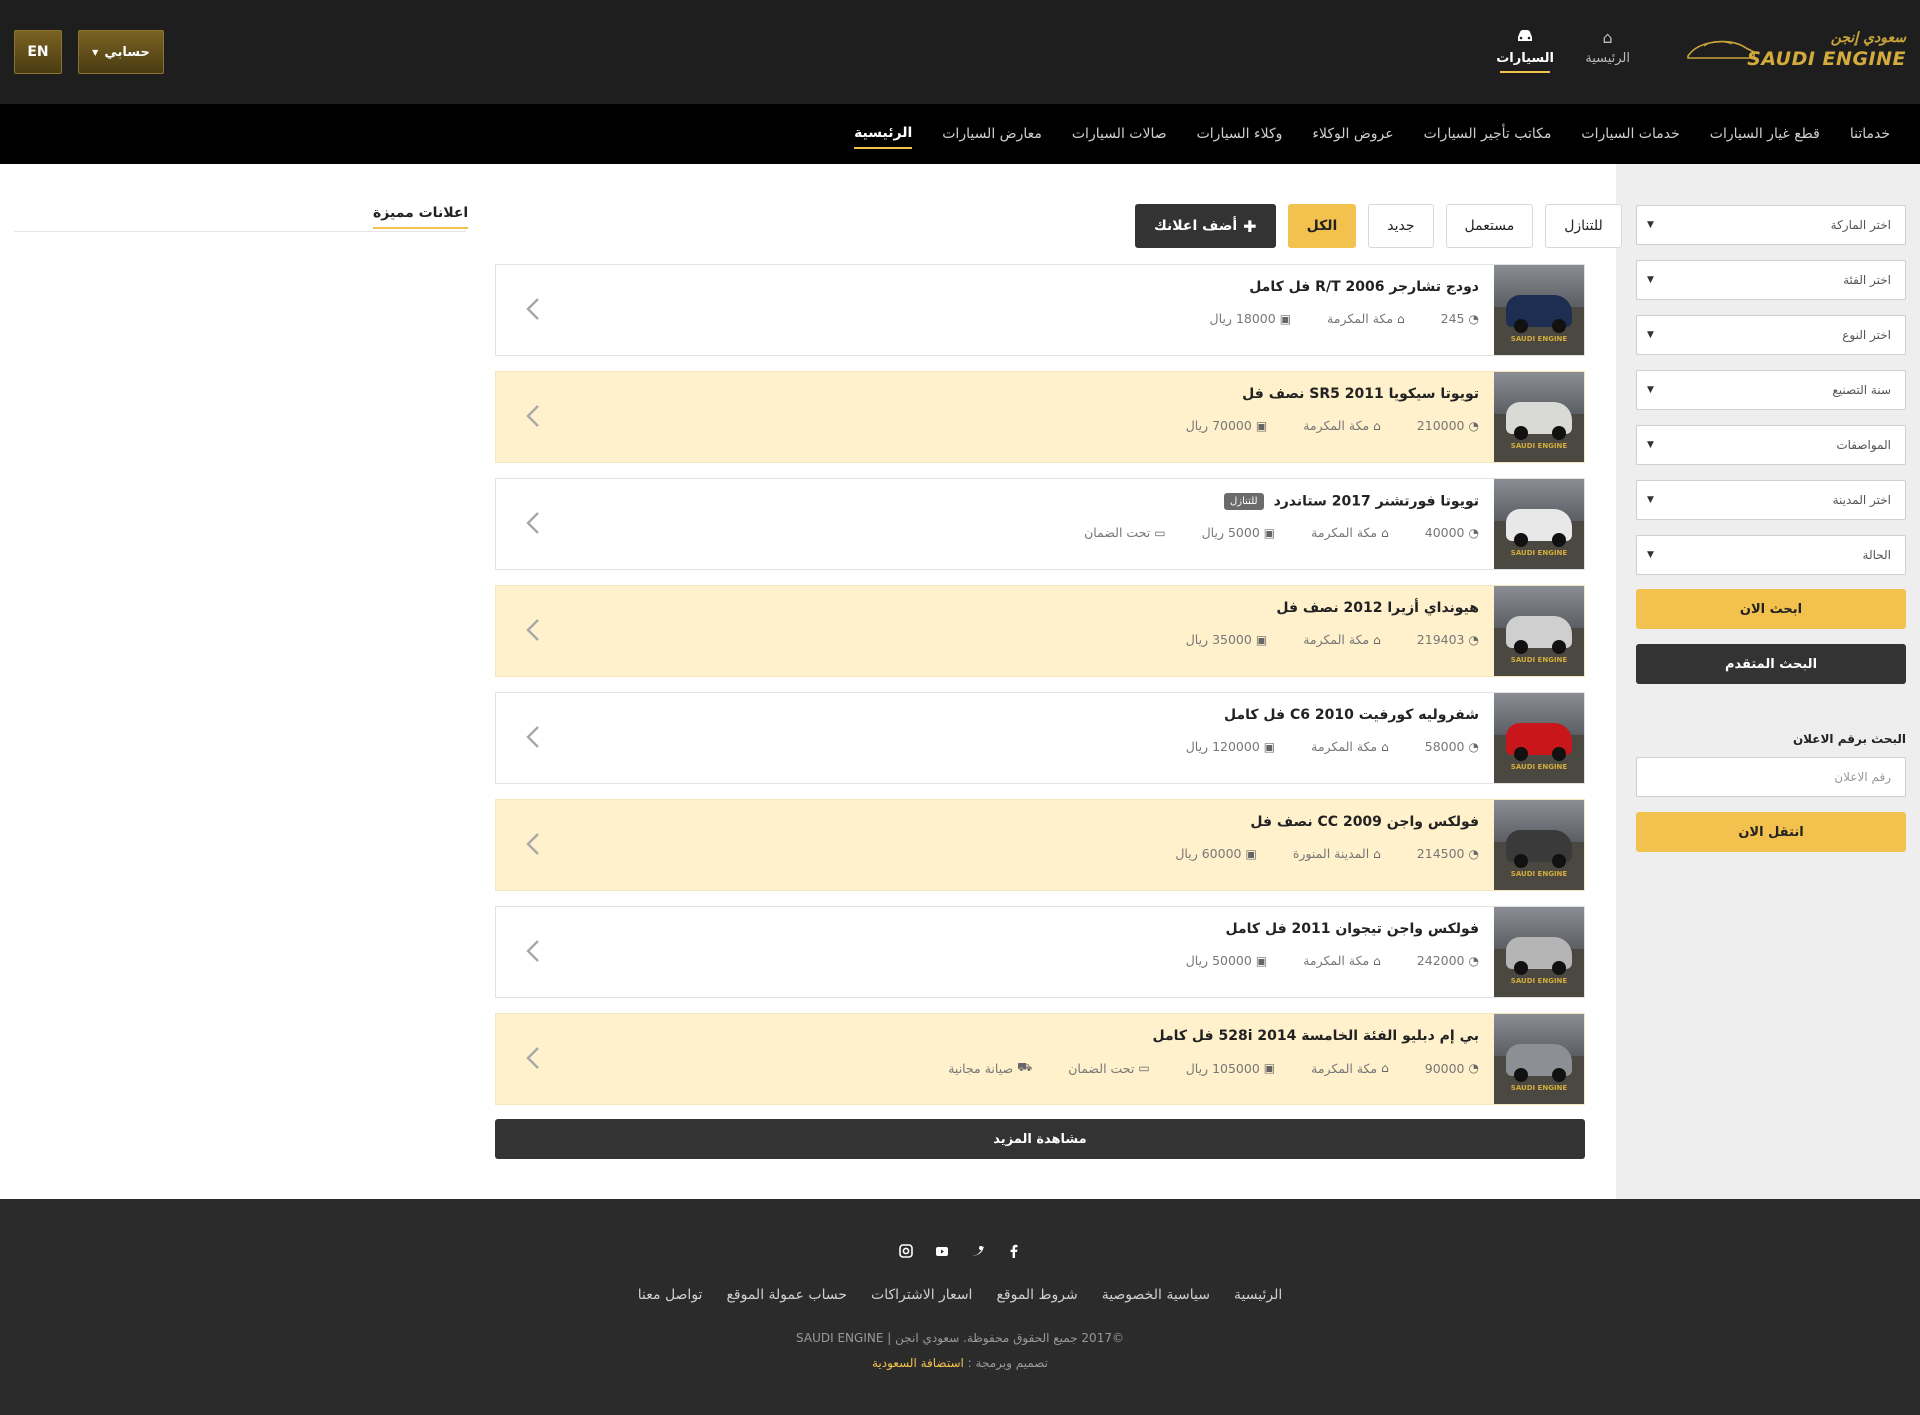 This screenshot has height=1415, width=1920. I want to click on listing-warranty: ▭ تحت الضمان, so click(1099, 1068).